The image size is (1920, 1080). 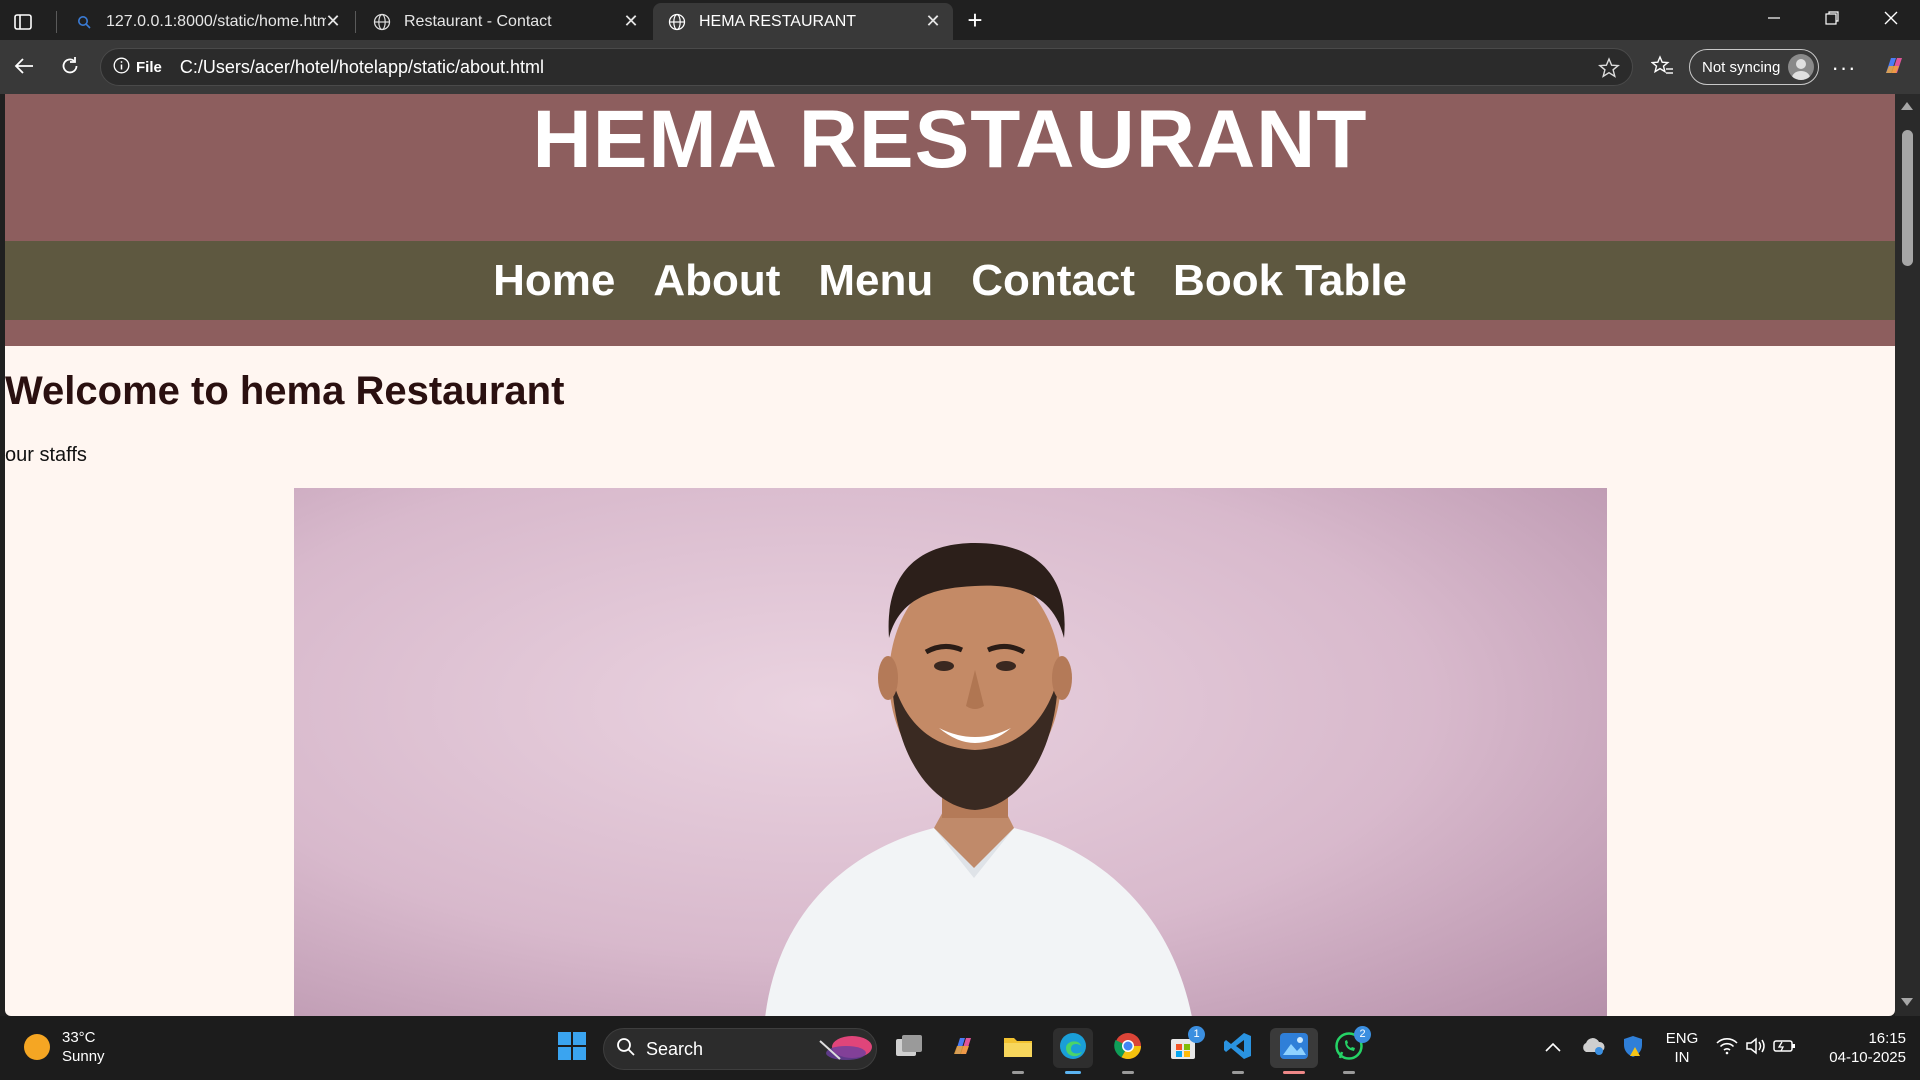 I want to click on arrow-left-icon, so click(x=24, y=68).